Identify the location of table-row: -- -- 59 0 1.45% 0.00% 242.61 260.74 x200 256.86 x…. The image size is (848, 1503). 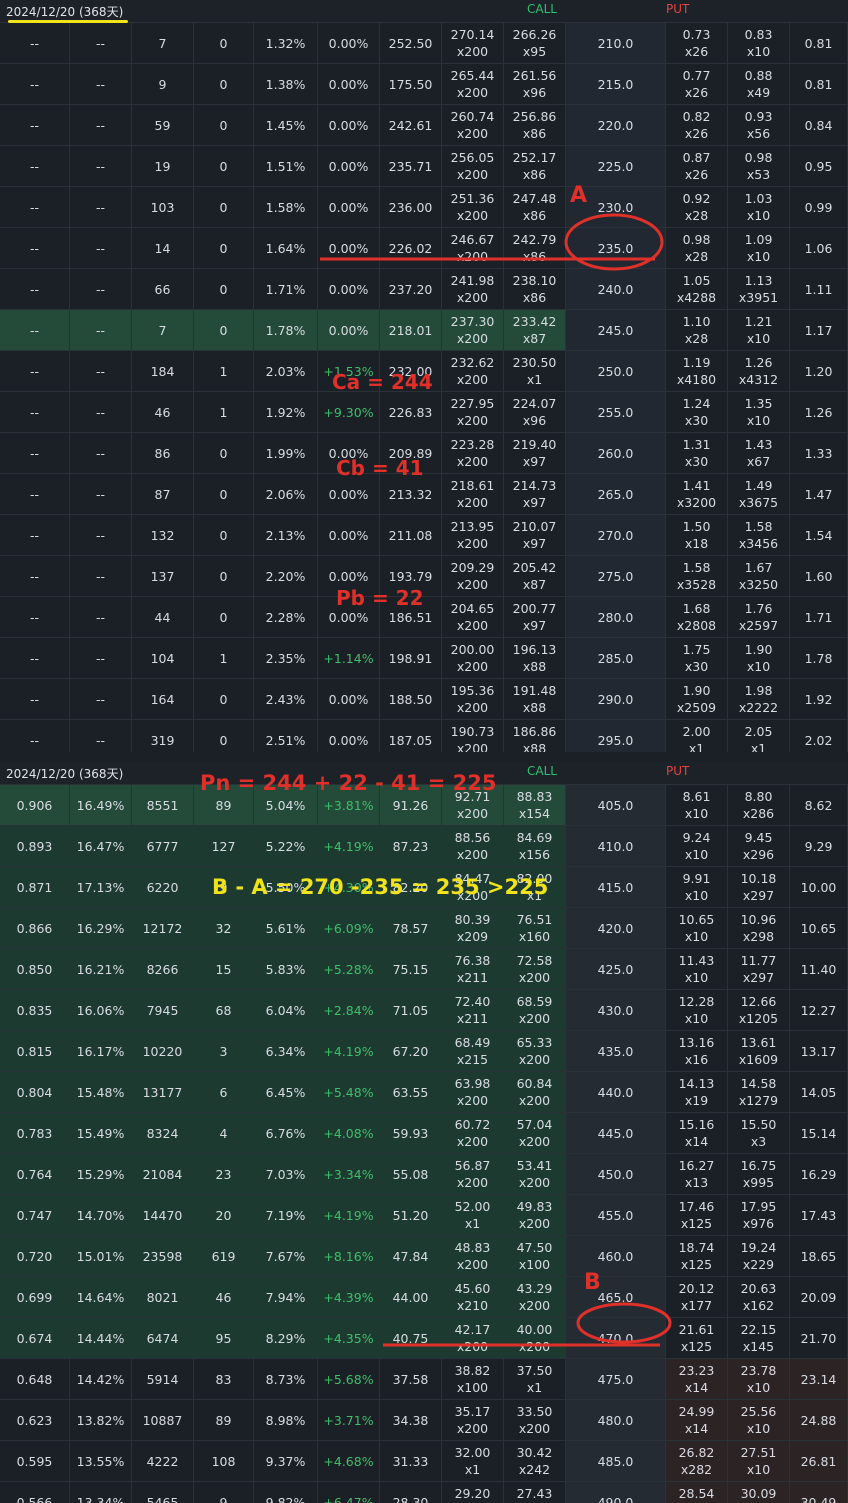
(424, 125).